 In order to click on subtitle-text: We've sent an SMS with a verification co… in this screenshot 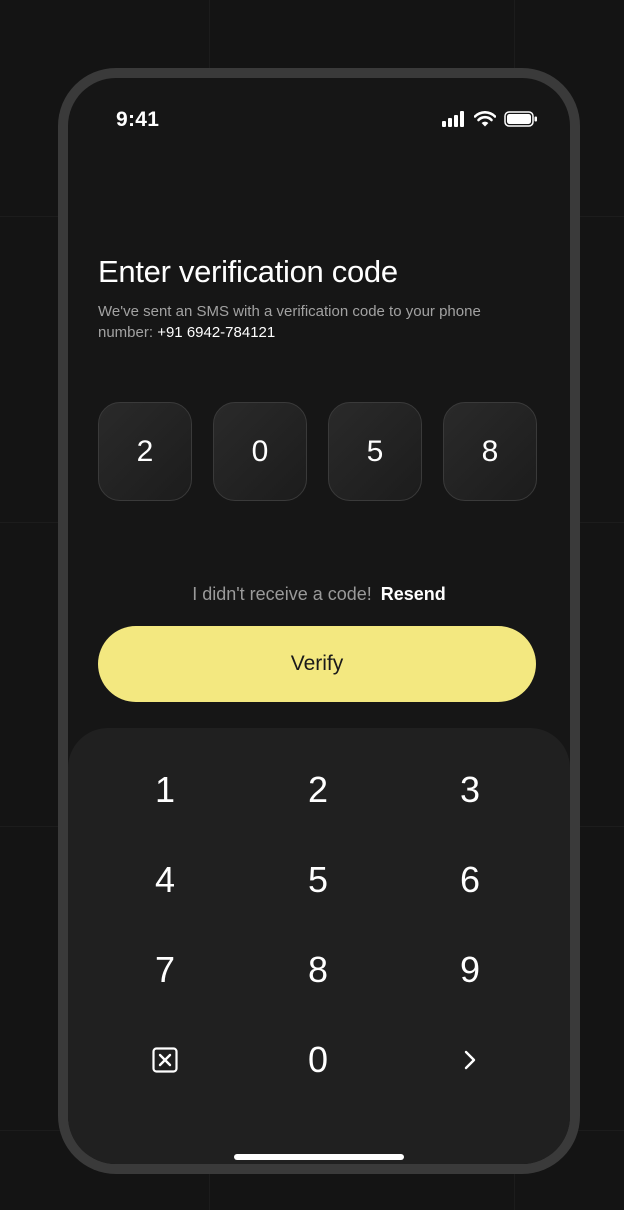, I will do `click(289, 322)`.